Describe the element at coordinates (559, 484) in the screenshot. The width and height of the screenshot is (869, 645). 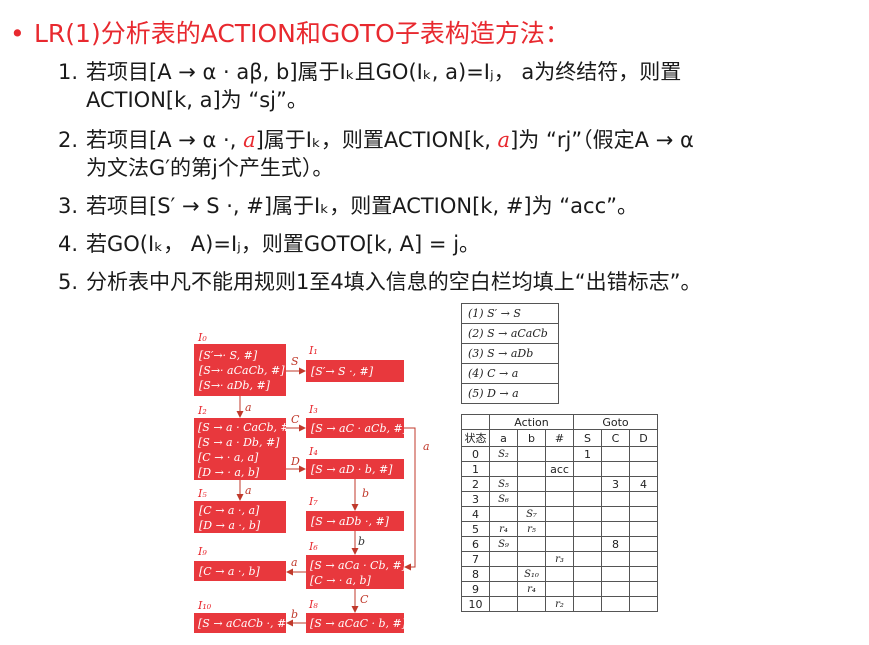
I see `table-row: 2 S₅ 3 4` at that location.